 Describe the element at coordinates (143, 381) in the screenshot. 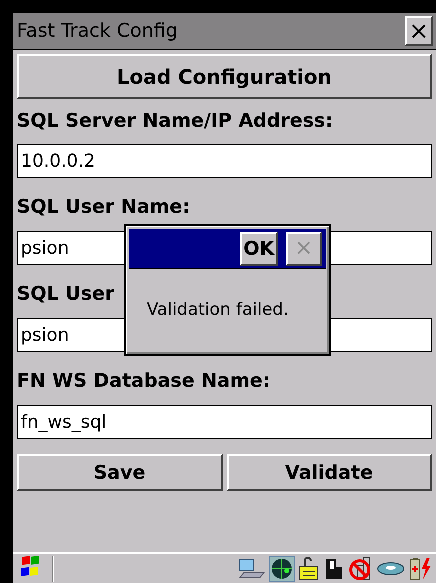

I see `field-label: FN WS Database Name:` at that location.